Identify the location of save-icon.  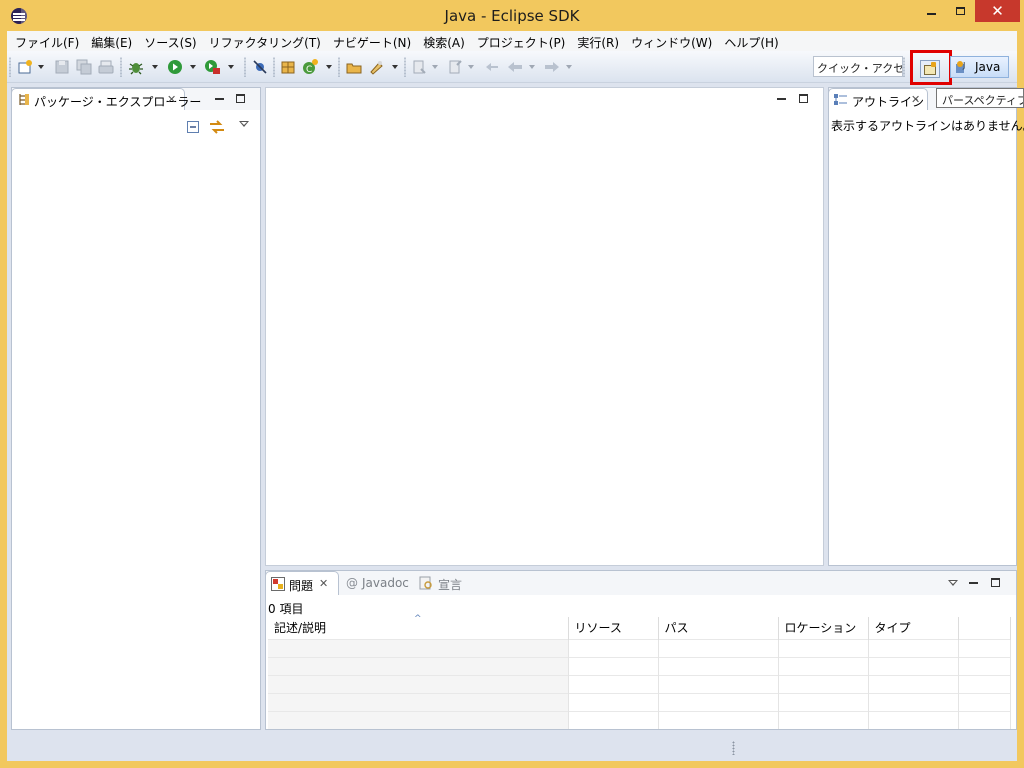
(62, 67).